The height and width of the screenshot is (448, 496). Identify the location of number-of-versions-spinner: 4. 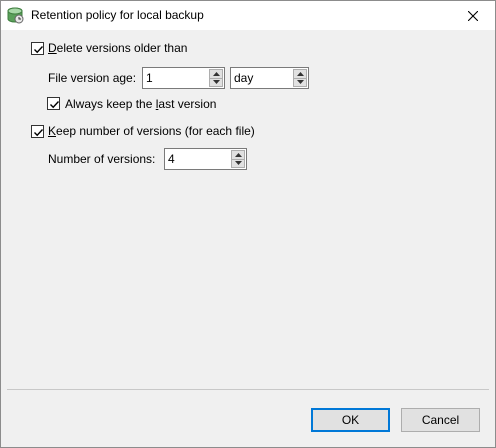
(205, 159).